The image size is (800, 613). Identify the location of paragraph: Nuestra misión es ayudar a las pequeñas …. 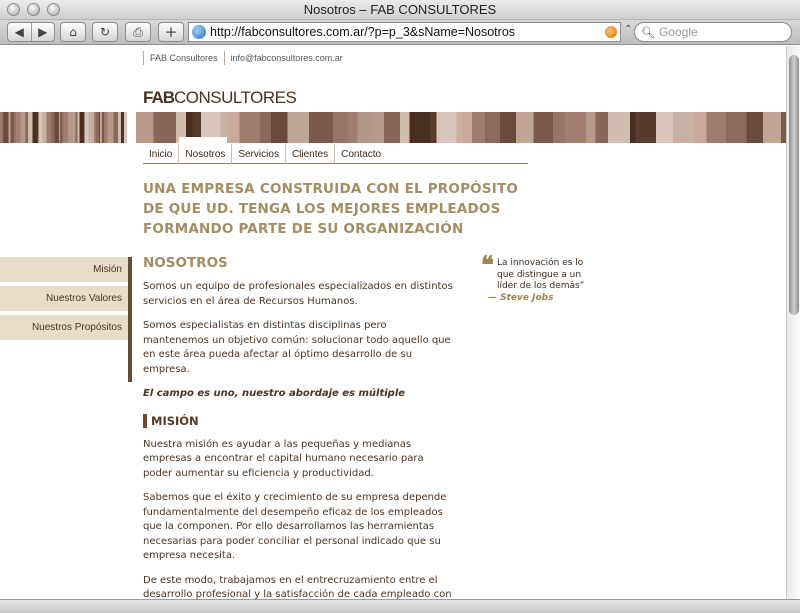
(283, 458).